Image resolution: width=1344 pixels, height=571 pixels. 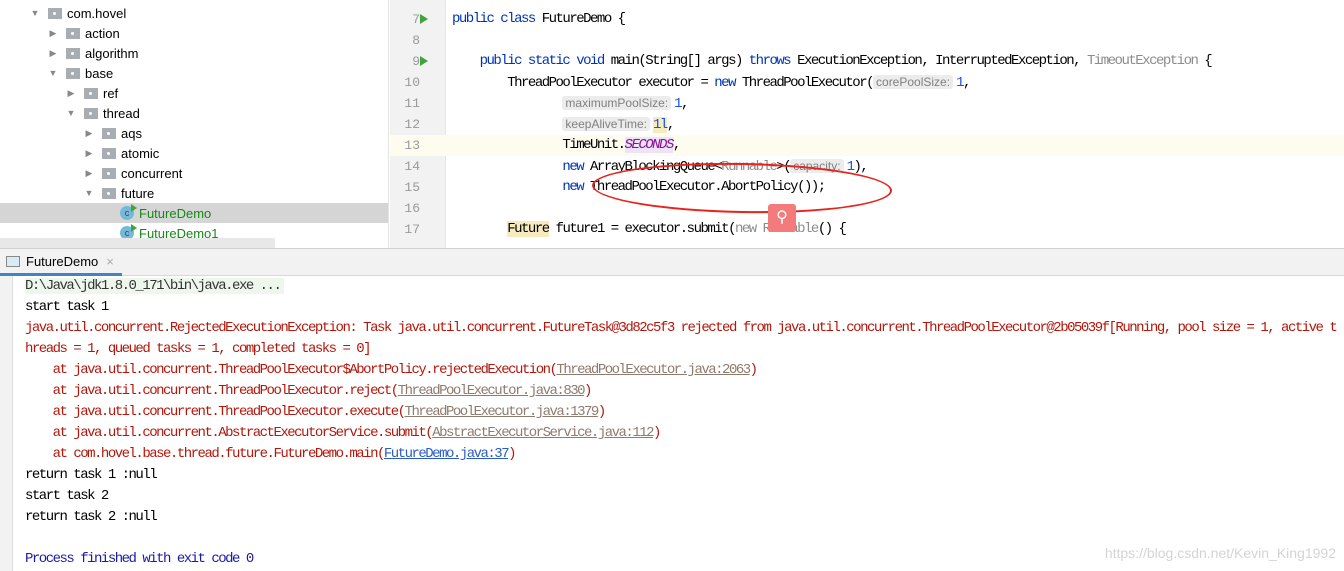 I want to click on parameter-hint: corePoolSize:, so click(x=913, y=82).